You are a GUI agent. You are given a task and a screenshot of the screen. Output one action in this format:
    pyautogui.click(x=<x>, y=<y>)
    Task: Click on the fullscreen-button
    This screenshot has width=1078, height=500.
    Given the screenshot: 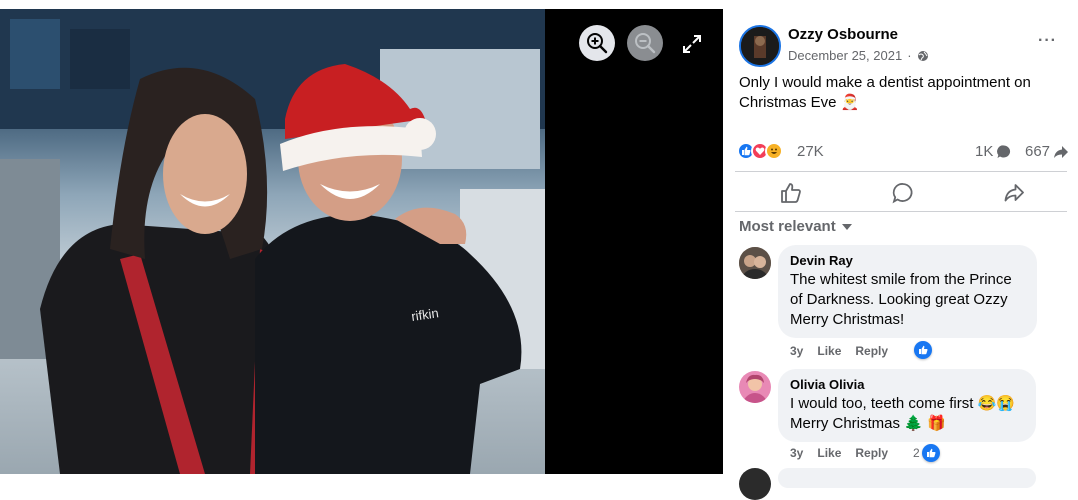 What is the action you would take?
    pyautogui.click(x=692, y=44)
    